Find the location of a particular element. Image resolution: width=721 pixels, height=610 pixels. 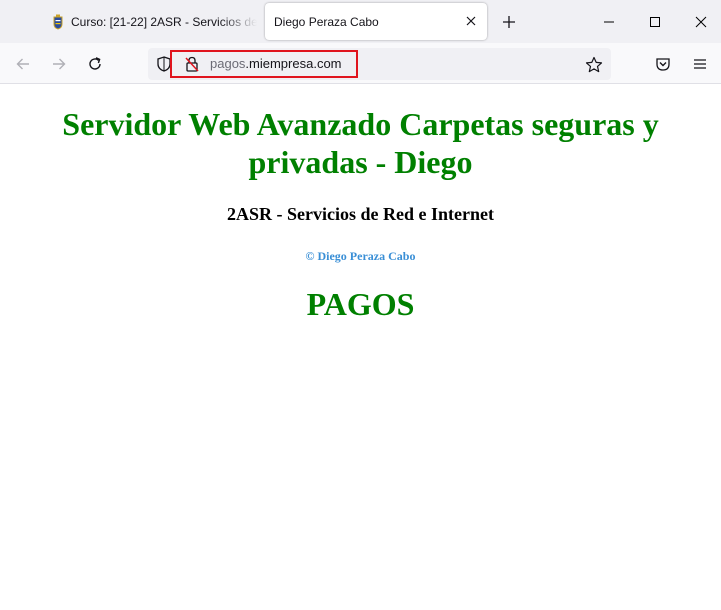

close-window-button is located at coordinates (699, 21).